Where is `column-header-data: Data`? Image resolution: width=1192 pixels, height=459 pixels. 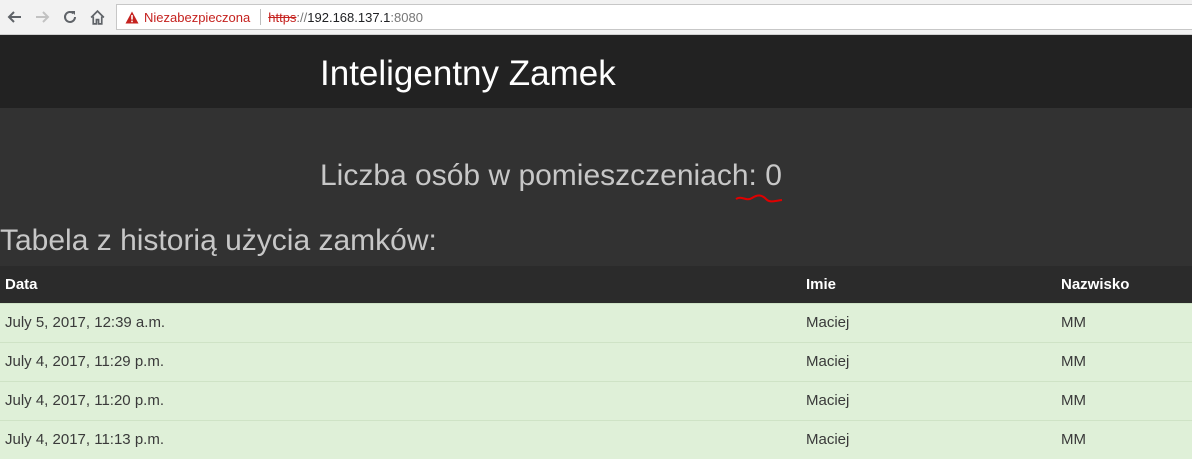 column-header-data: Data is located at coordinates (400, 284).